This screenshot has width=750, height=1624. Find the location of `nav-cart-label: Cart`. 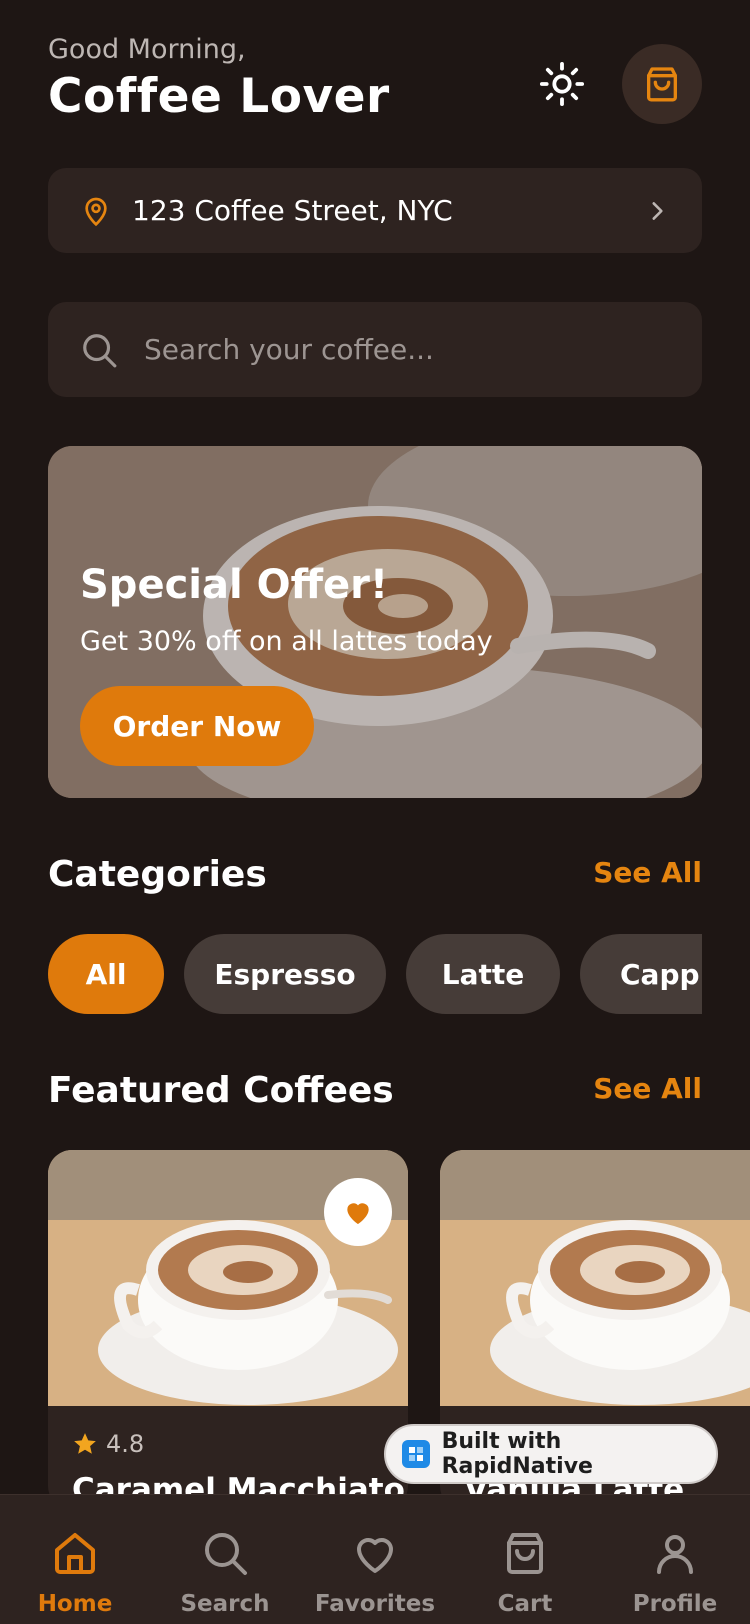

nav-cart-label: Cart is located at coordinates (525, 1604).